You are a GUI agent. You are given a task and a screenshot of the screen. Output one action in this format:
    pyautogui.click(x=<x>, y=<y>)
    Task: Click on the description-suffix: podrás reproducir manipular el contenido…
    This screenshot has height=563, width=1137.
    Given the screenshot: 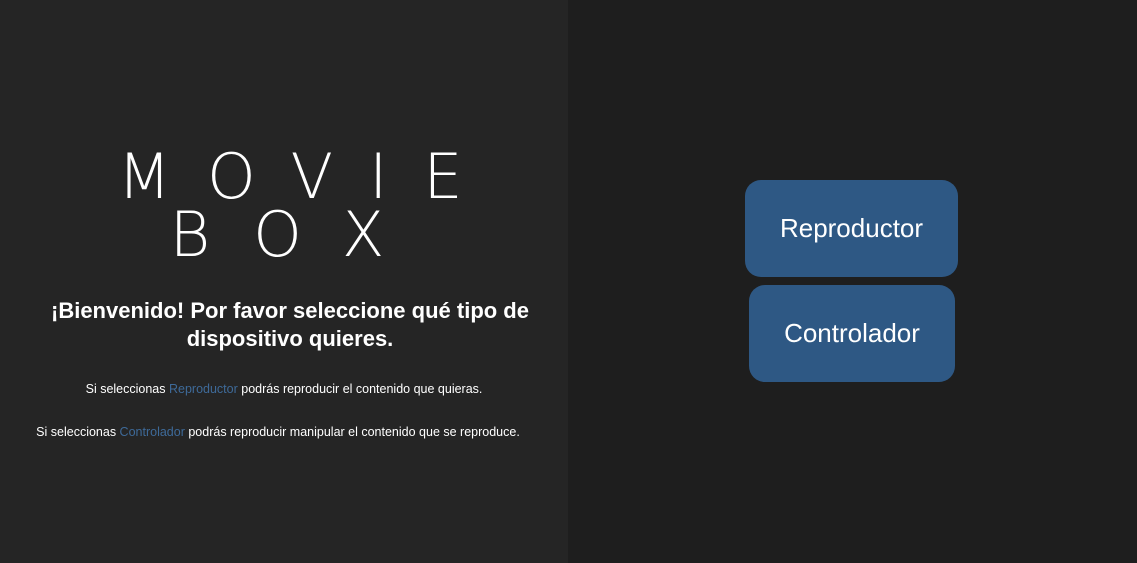 What is the action you would take?
    pyautogui.click(x=352, y=432)
    